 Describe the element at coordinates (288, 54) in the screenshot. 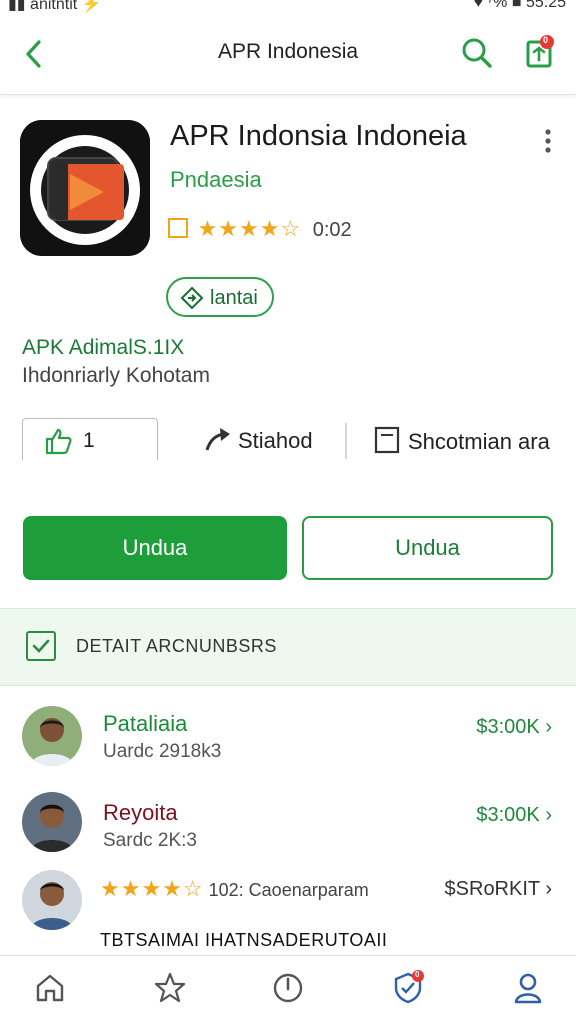

I see `app-header: APR Indonesia 0` at that location.